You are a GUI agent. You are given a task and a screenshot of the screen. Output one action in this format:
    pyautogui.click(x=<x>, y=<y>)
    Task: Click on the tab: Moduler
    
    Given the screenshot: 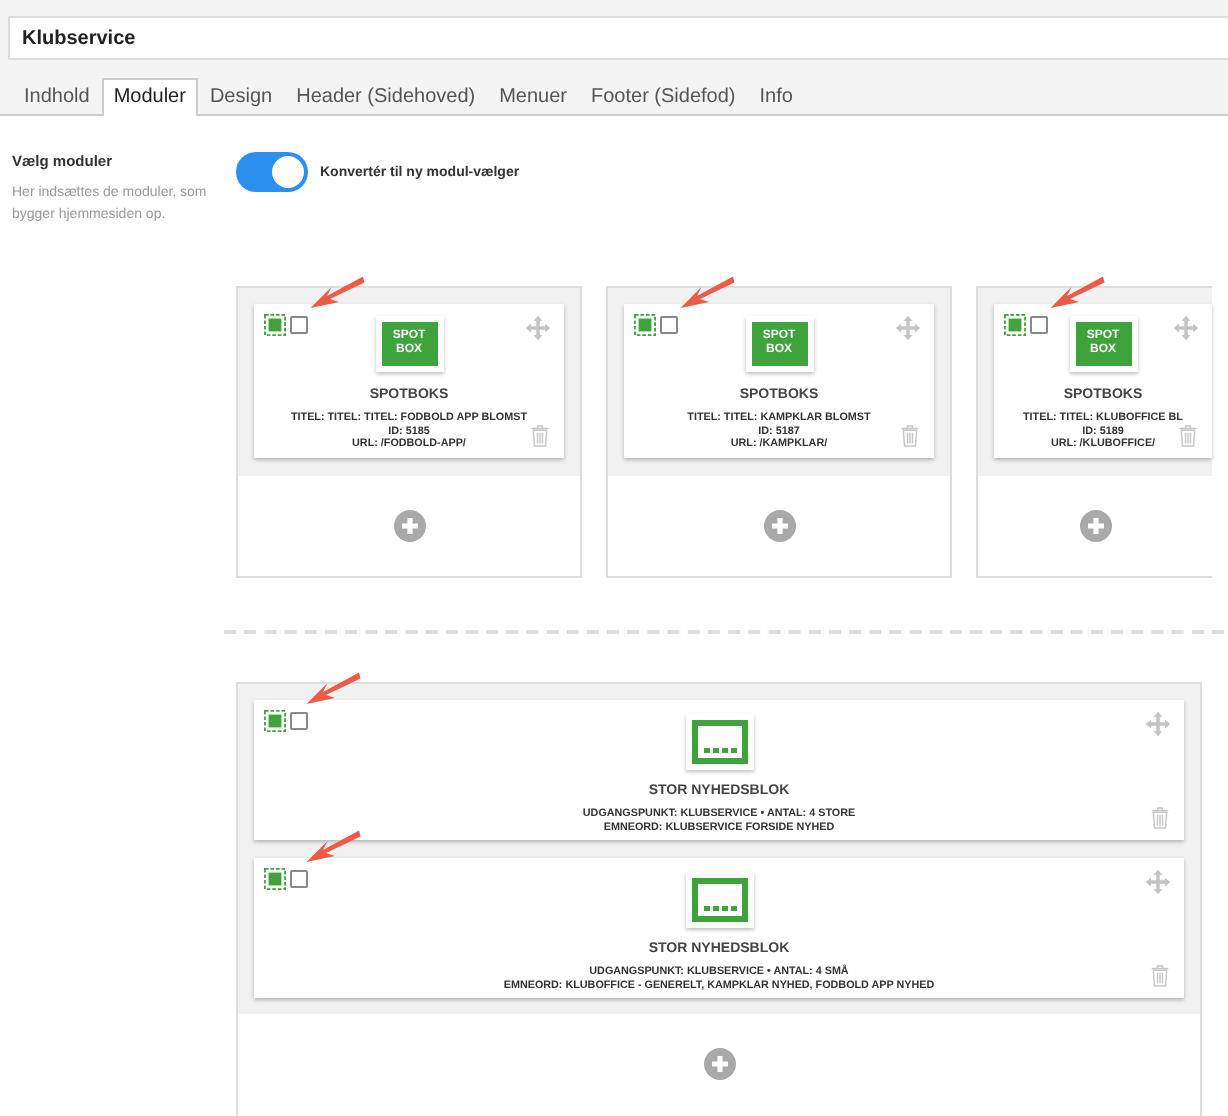 What is the action you would take?
    pyautogui.click(x=149, y=97)
    